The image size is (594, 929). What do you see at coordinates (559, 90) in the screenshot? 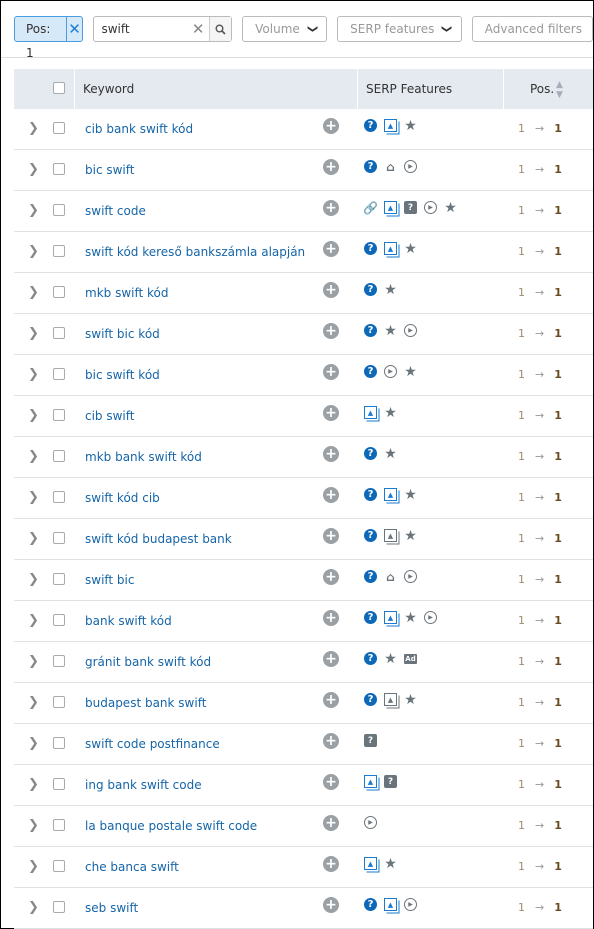
I see `sort-icon: ▲ ▼` at bounding box center [559, 90].